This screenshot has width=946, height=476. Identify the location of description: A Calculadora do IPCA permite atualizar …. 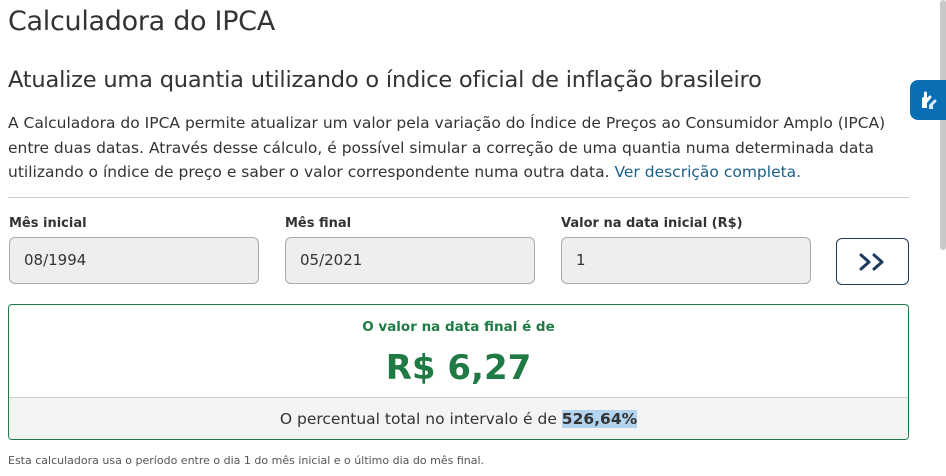
(458, 148).